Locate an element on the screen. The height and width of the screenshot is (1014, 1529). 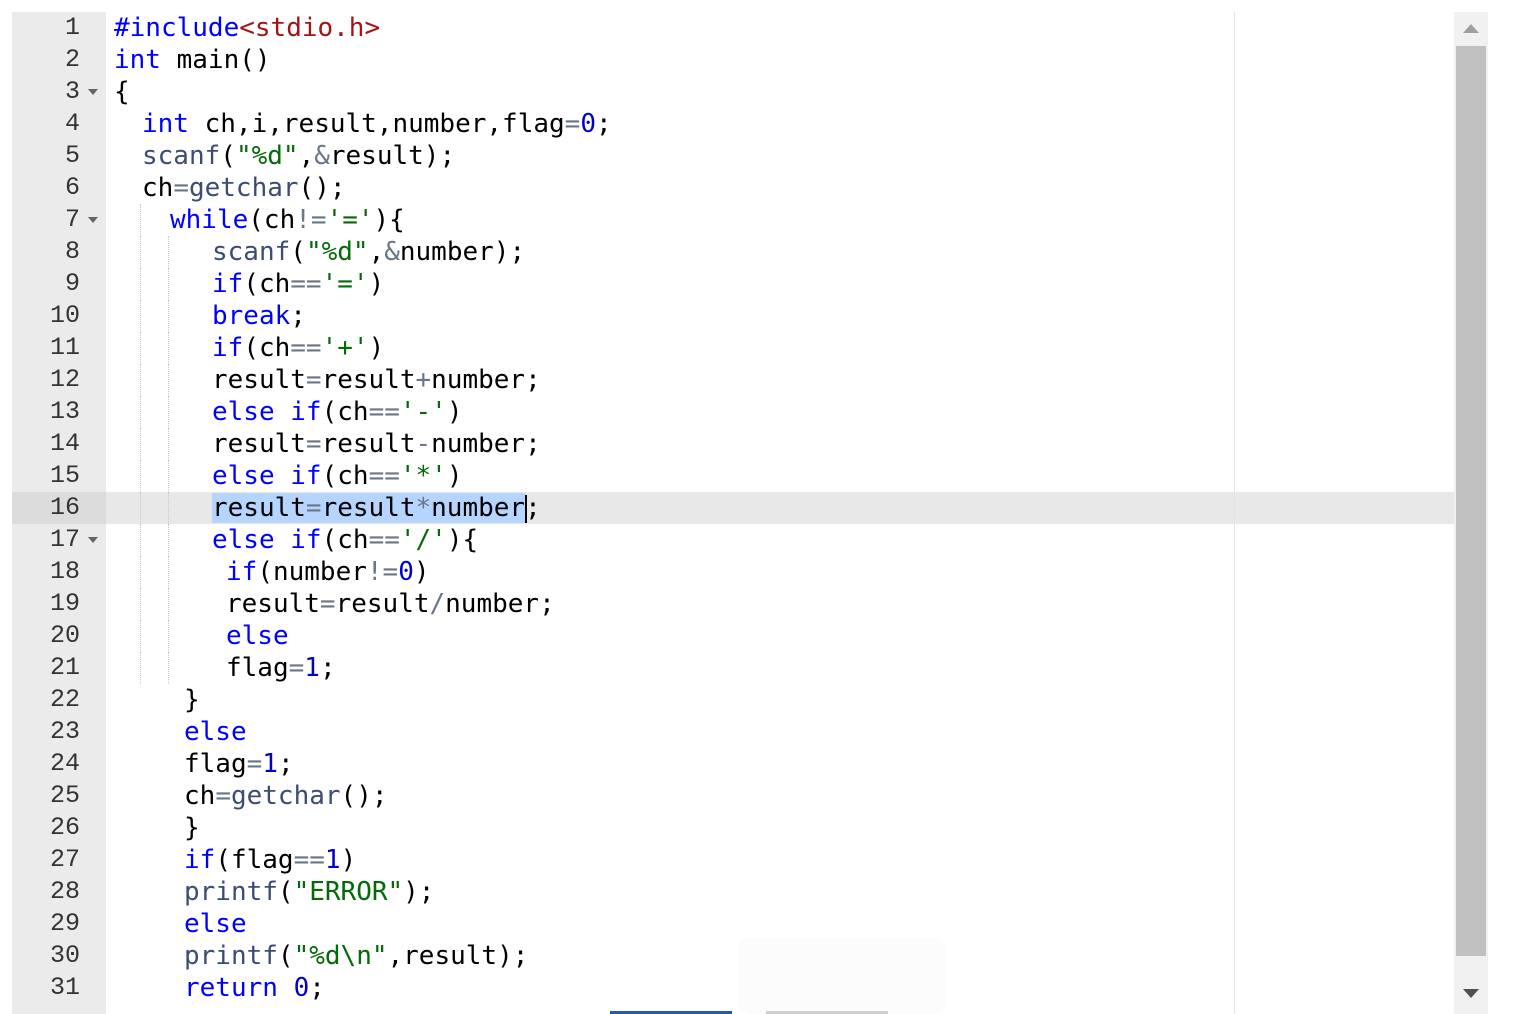
code-text: result=result-number; is located at coordinates (376, 444).